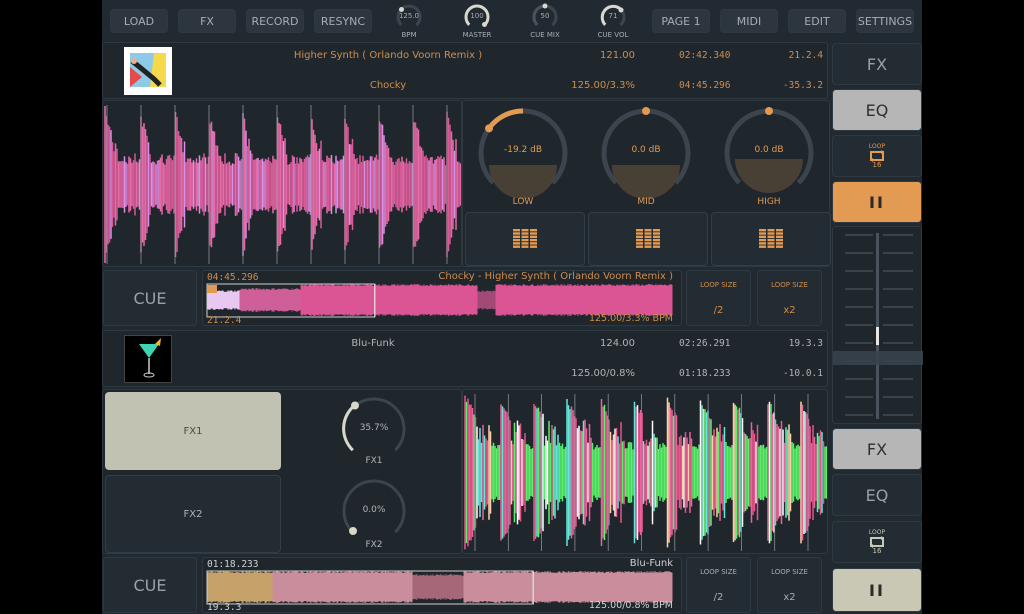  I want to click on fx2-knob: 0.0%, so click(374, 511).